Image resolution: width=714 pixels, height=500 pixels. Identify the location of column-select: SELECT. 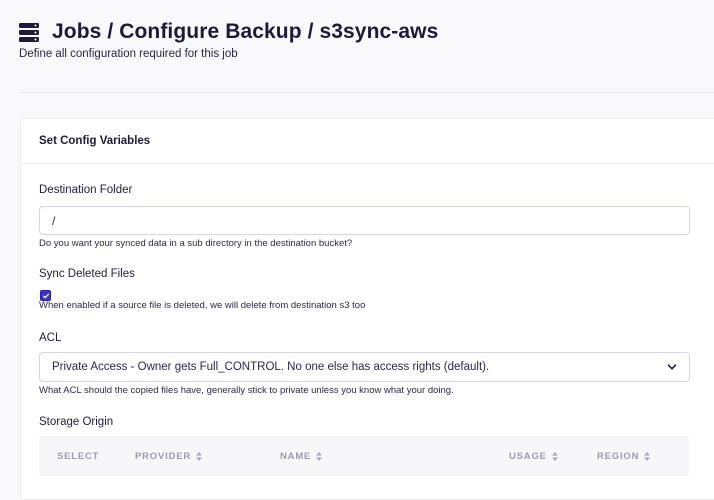
(78, 456).